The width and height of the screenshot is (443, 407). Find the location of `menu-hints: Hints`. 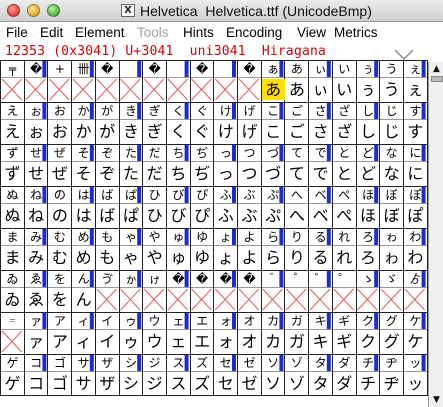

menu-hints: Hints is located at coordinates (198, 32).